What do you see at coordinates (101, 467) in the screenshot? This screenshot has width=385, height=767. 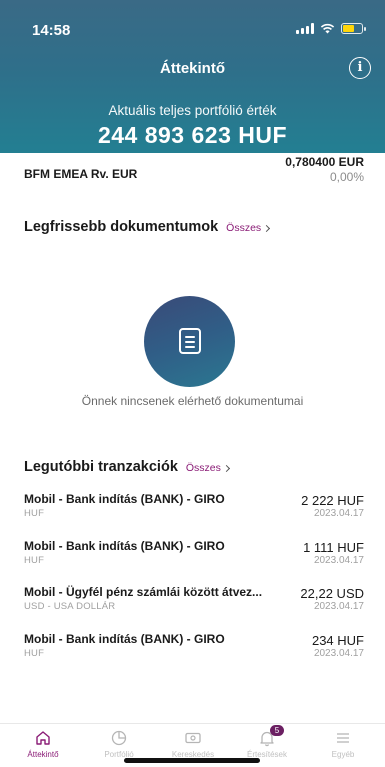 I see `transactions-title: Legutóbbi tranzakciók` at bounding box center [101, 467].